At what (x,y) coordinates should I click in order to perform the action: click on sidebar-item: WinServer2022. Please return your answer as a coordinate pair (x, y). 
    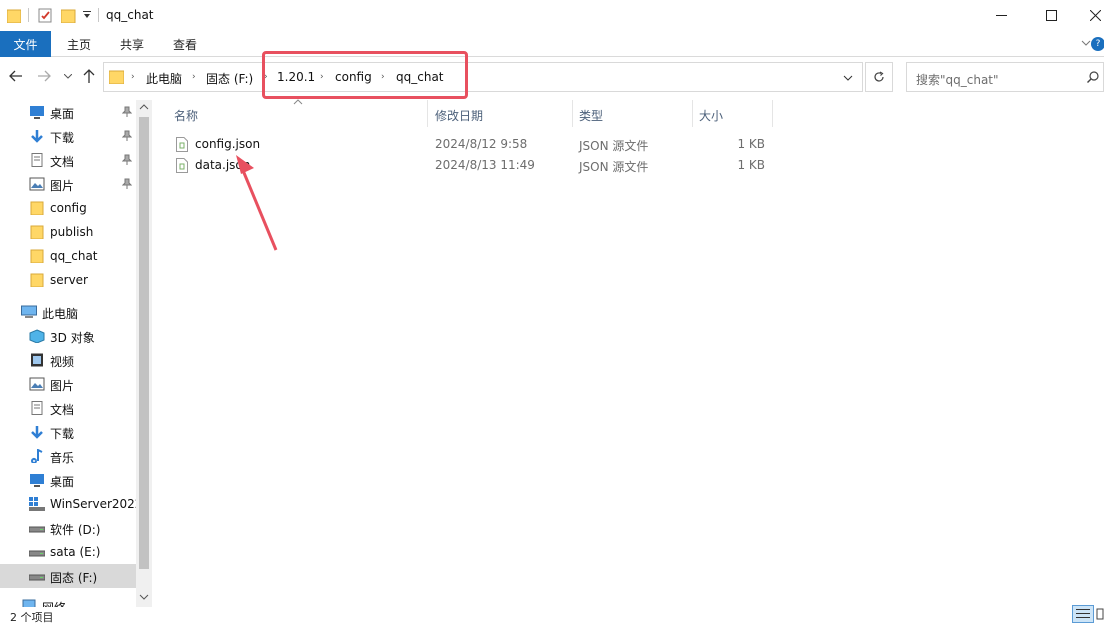
    Looking at the image, I should click on (71, 504).